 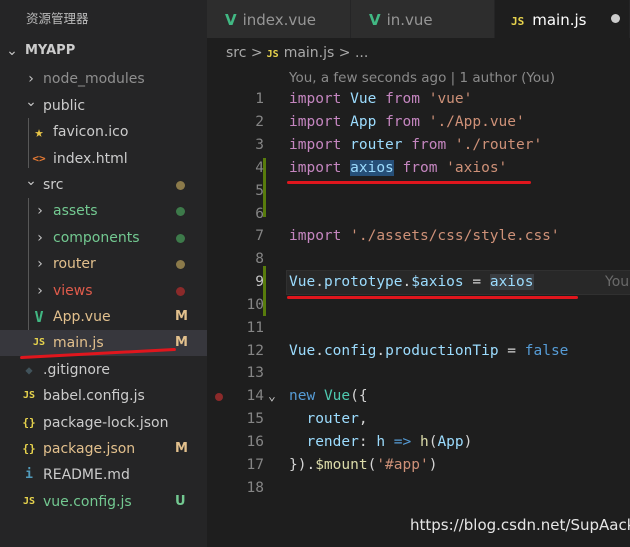 I want to click on line-number: 12, so click(x=255, y=351).